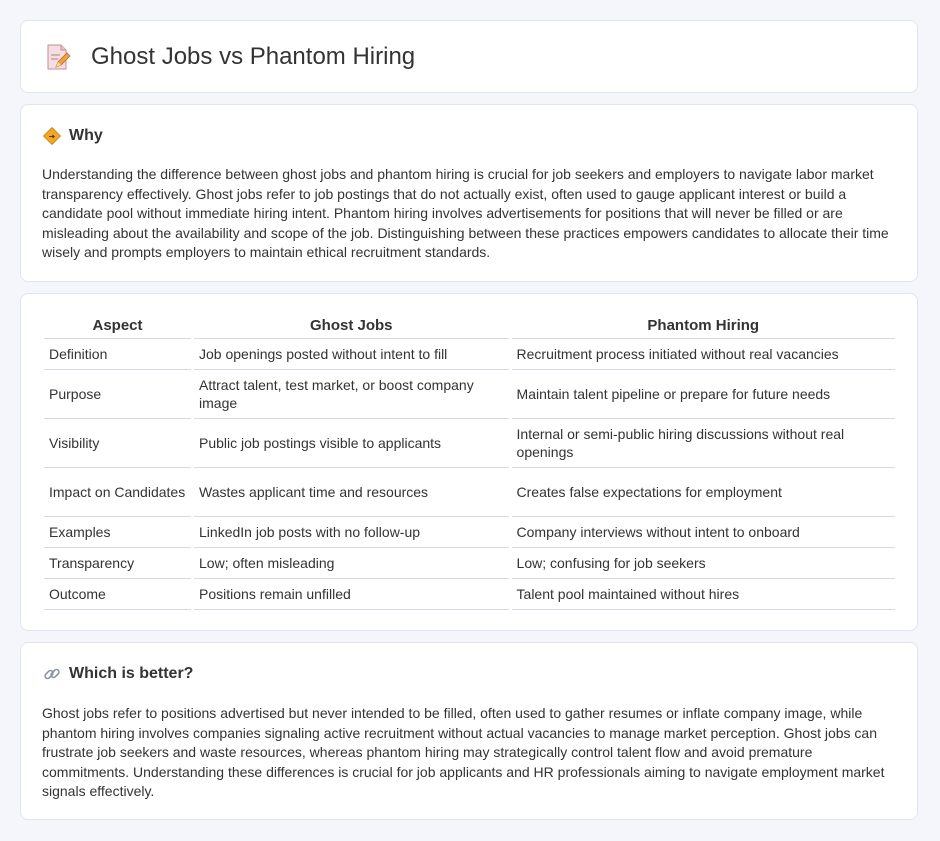  I want to click on better-heading-row: Which is better?, so click(118, 674).